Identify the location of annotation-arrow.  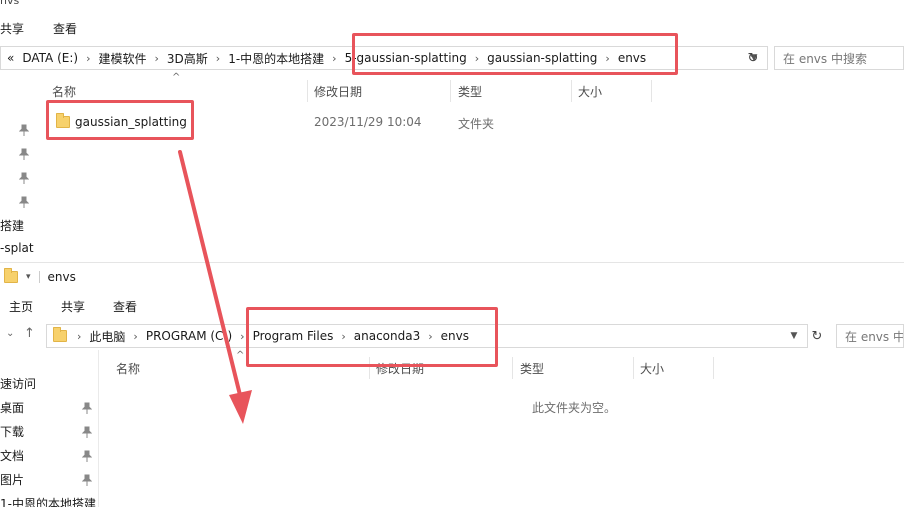
(215, 287).